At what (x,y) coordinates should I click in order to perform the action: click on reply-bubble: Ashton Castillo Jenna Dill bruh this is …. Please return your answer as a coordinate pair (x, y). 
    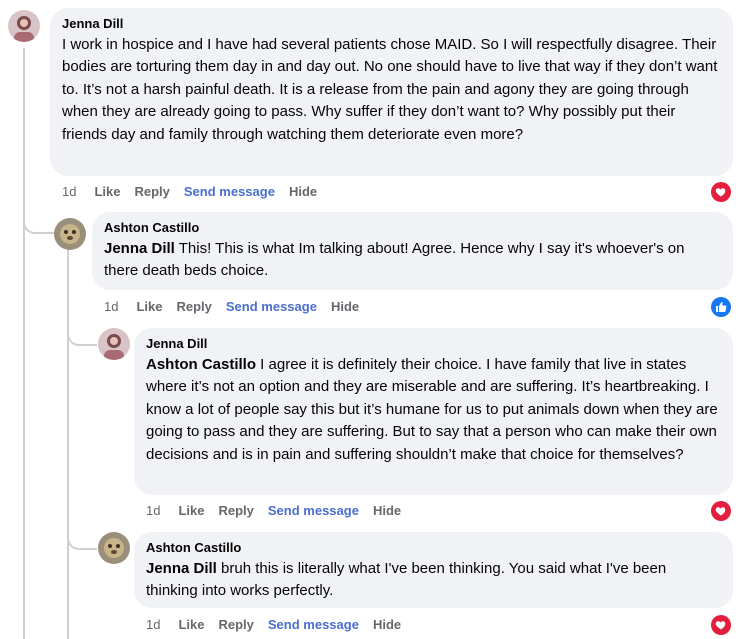
    Looking at the image, I should click on (433, 570).